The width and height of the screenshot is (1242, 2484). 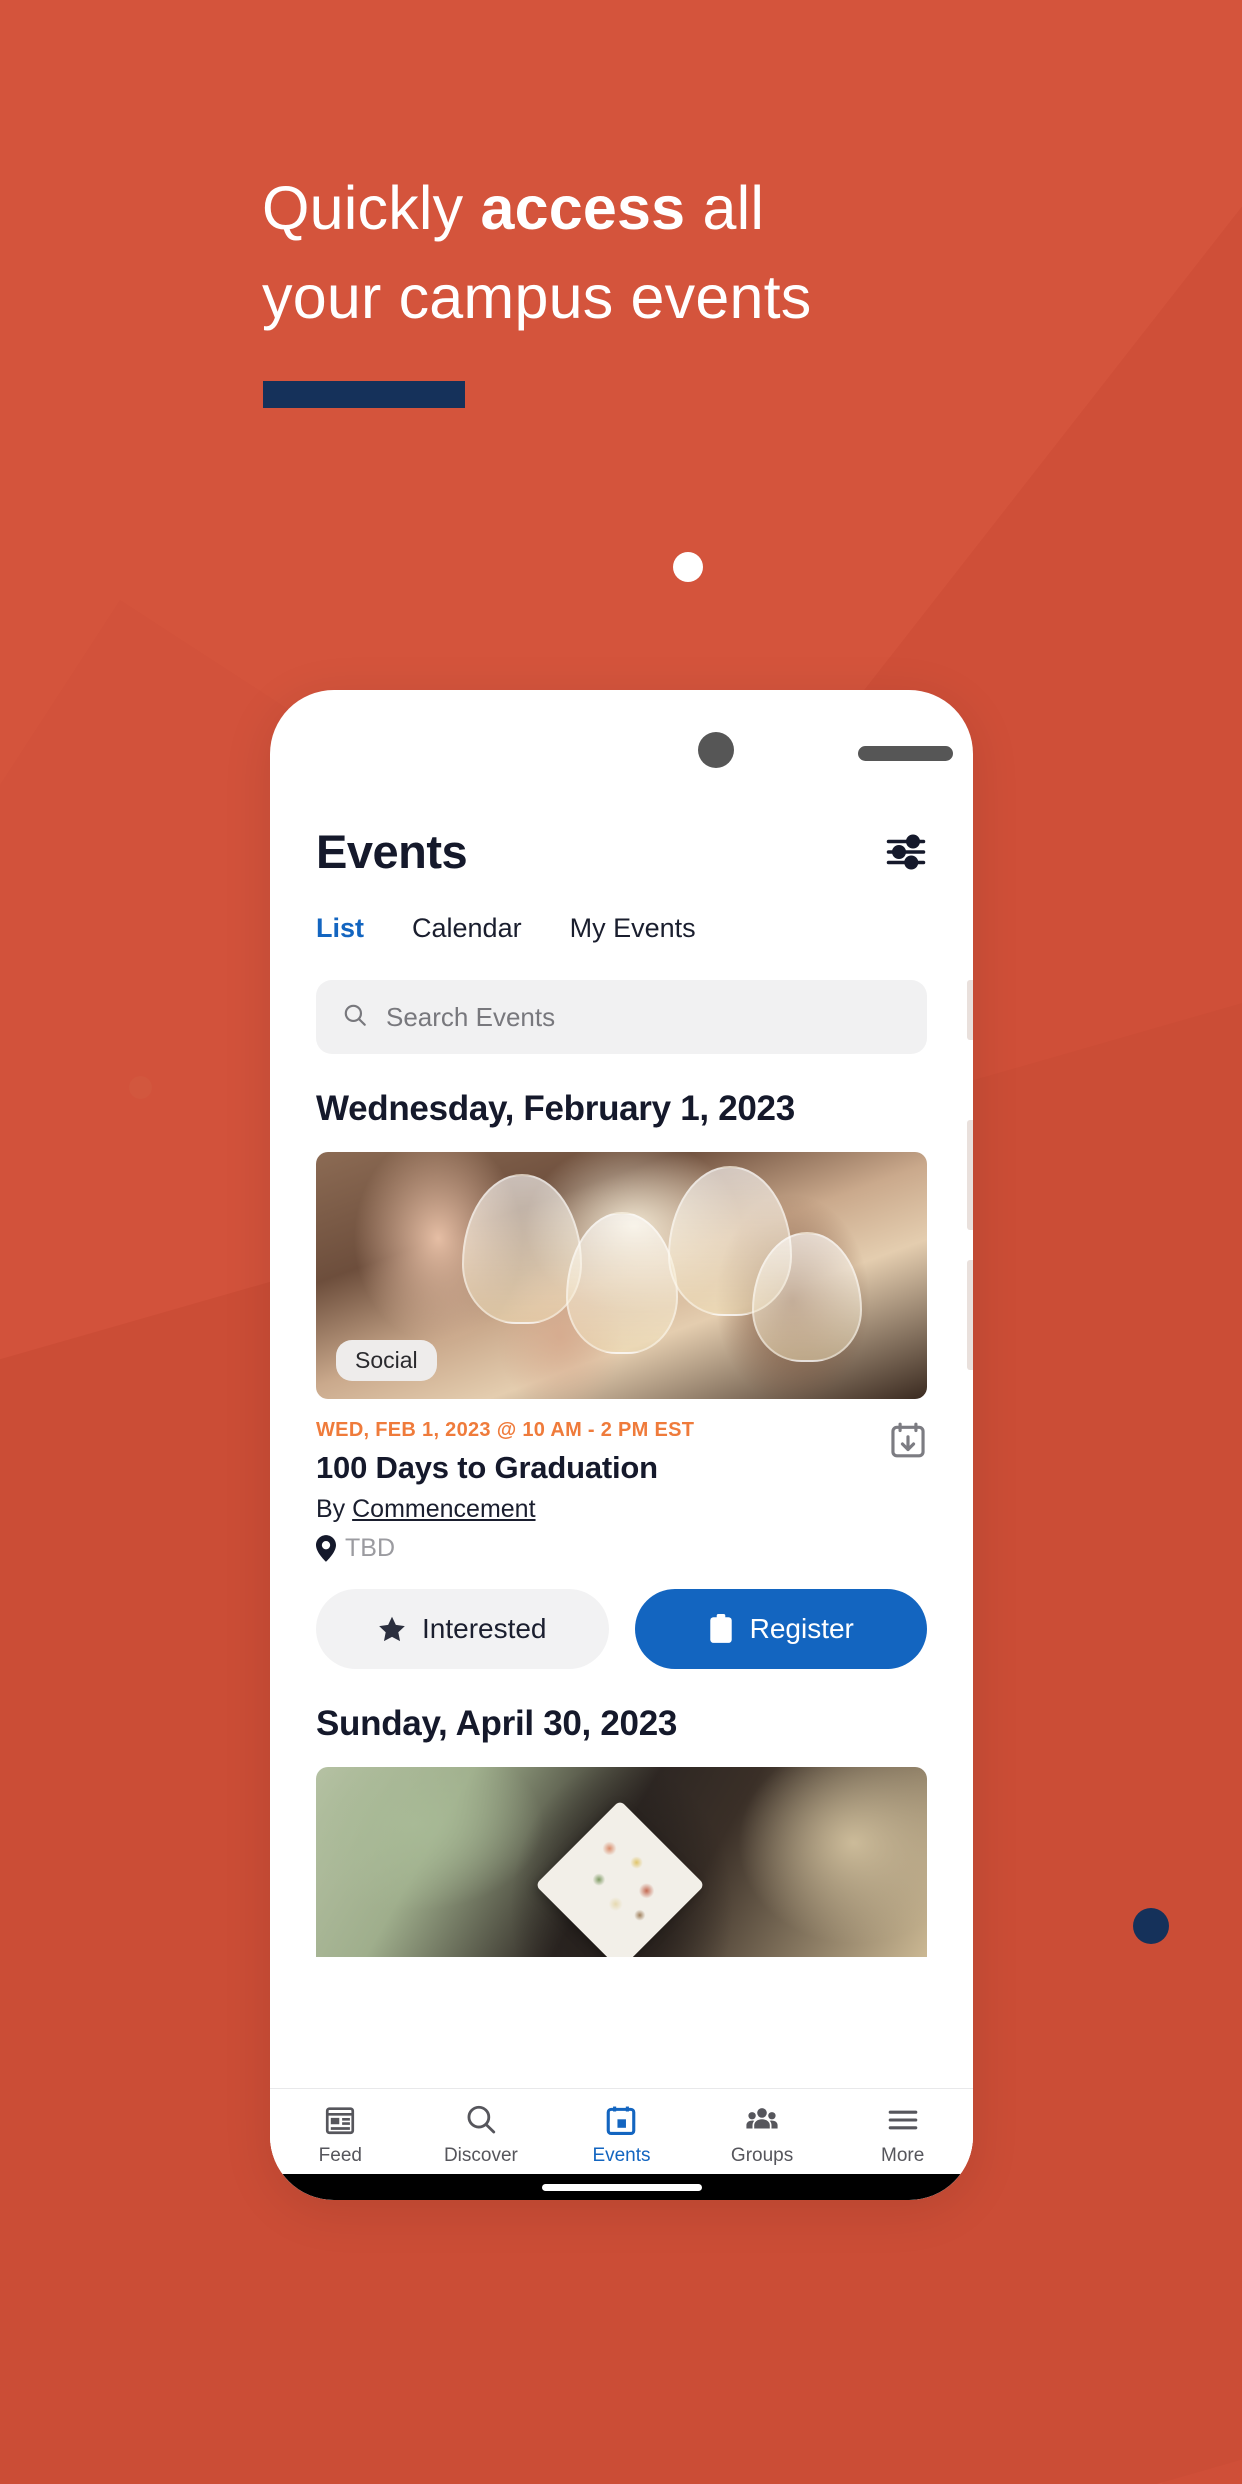 I want to click on headline-underline-bar, so click(x=364, y=394).